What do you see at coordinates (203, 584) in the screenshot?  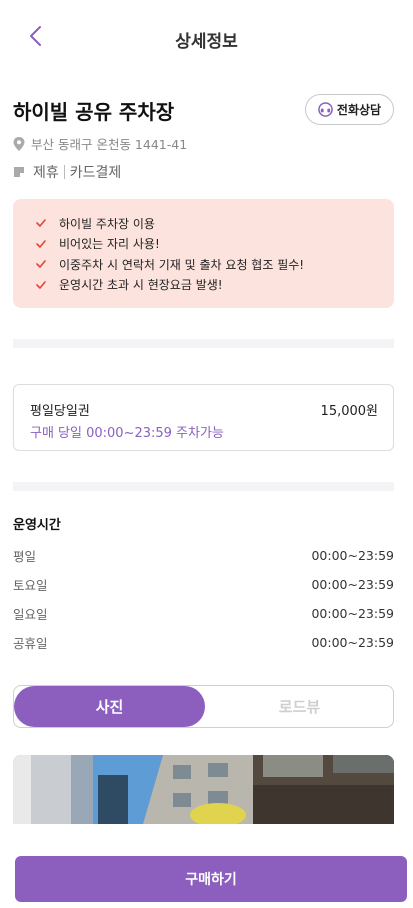 I see `hours-row: 토요일 00:00~23:59` at bounding box center [203, 584].